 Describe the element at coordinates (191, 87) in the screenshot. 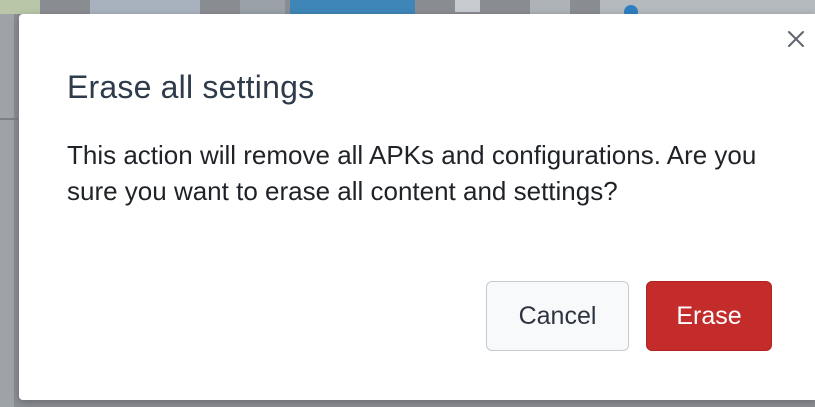

I see `dialog-title: Erase all settings` at that location.